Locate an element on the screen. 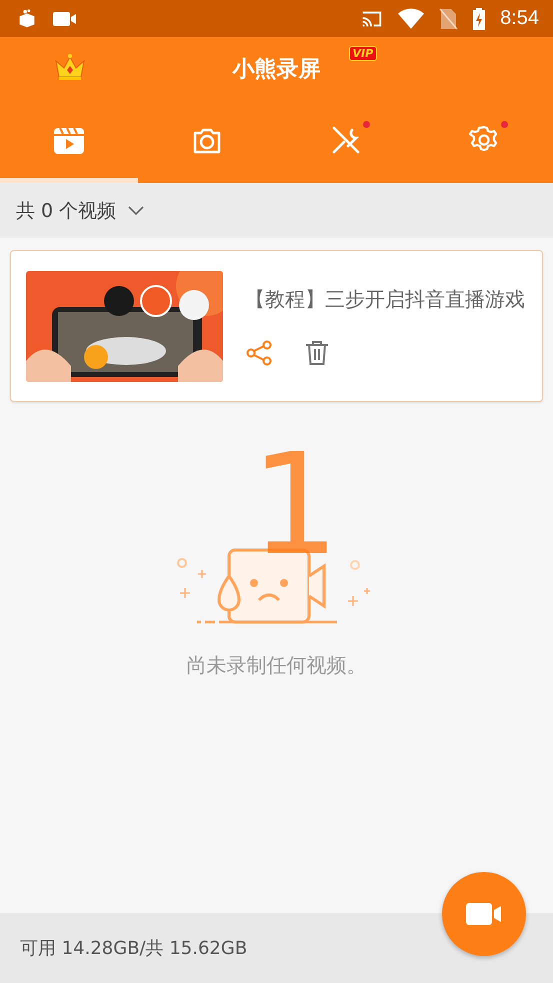  vip-badge: VIP is located at coordinates (363, 53).